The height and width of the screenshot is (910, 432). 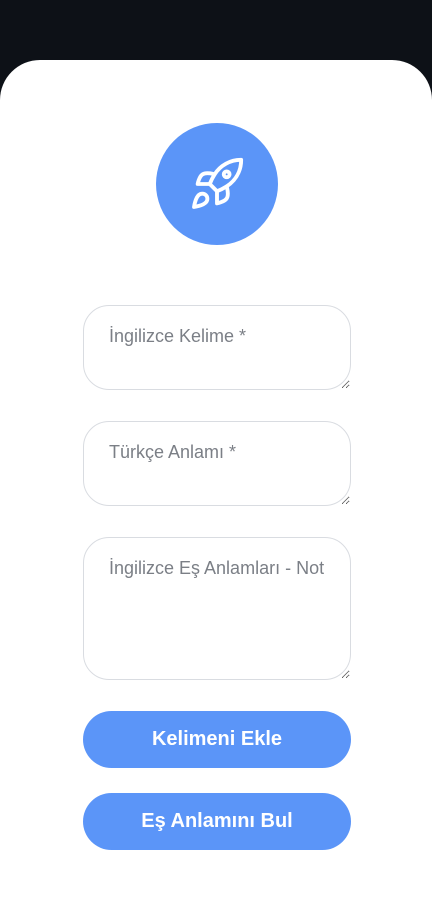 What do you see at coordinates (217, 608) in the screenshot?
I see `english-synonyms-note-field` at bounding box center [217, 608].